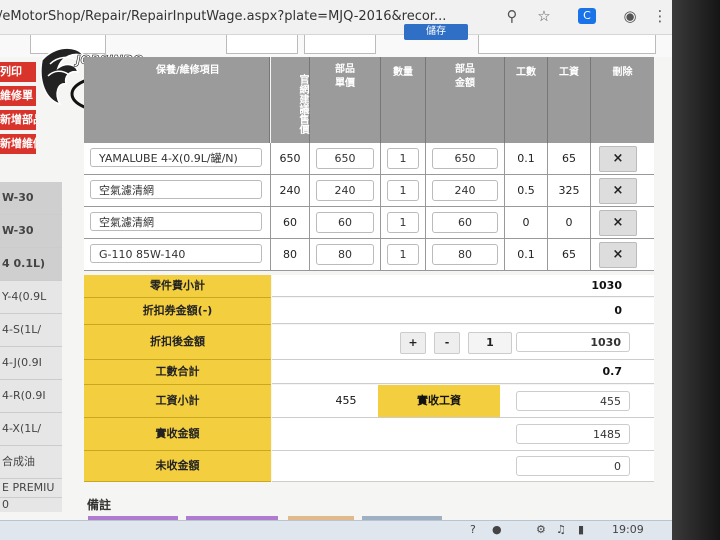 The image size is (720, 540). What do you see at coordinates (290, 158) in the screenshot?
I see `suggested-price: 650` at bounding box center [290, 158].